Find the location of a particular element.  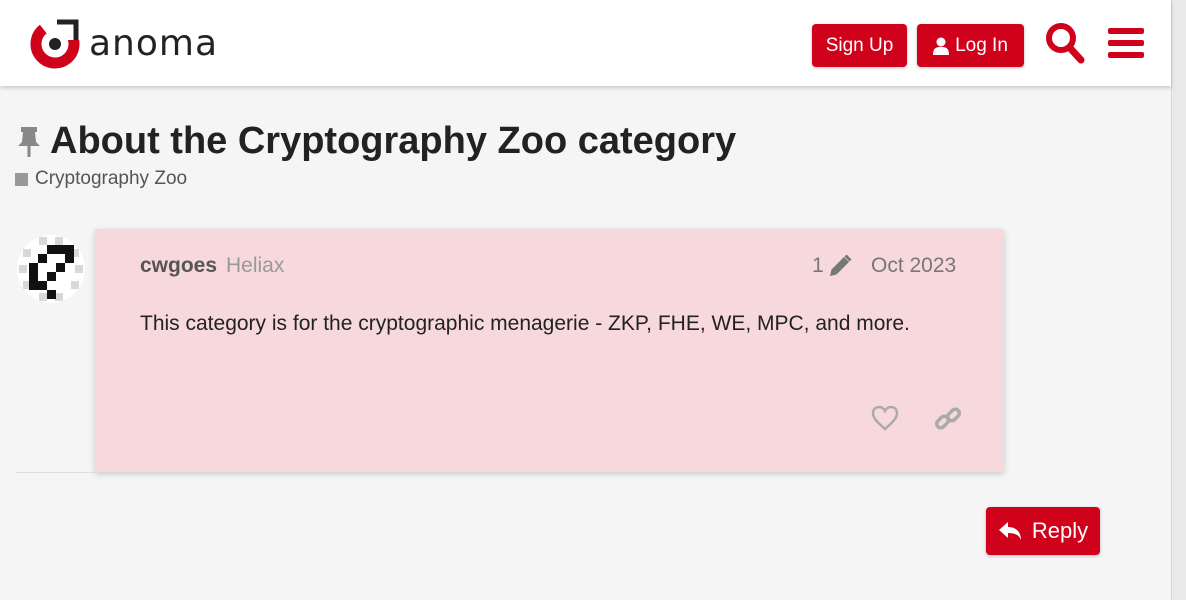

topic-title-row: About the Cryptography Zoo category is located at coordinates (376, 141).